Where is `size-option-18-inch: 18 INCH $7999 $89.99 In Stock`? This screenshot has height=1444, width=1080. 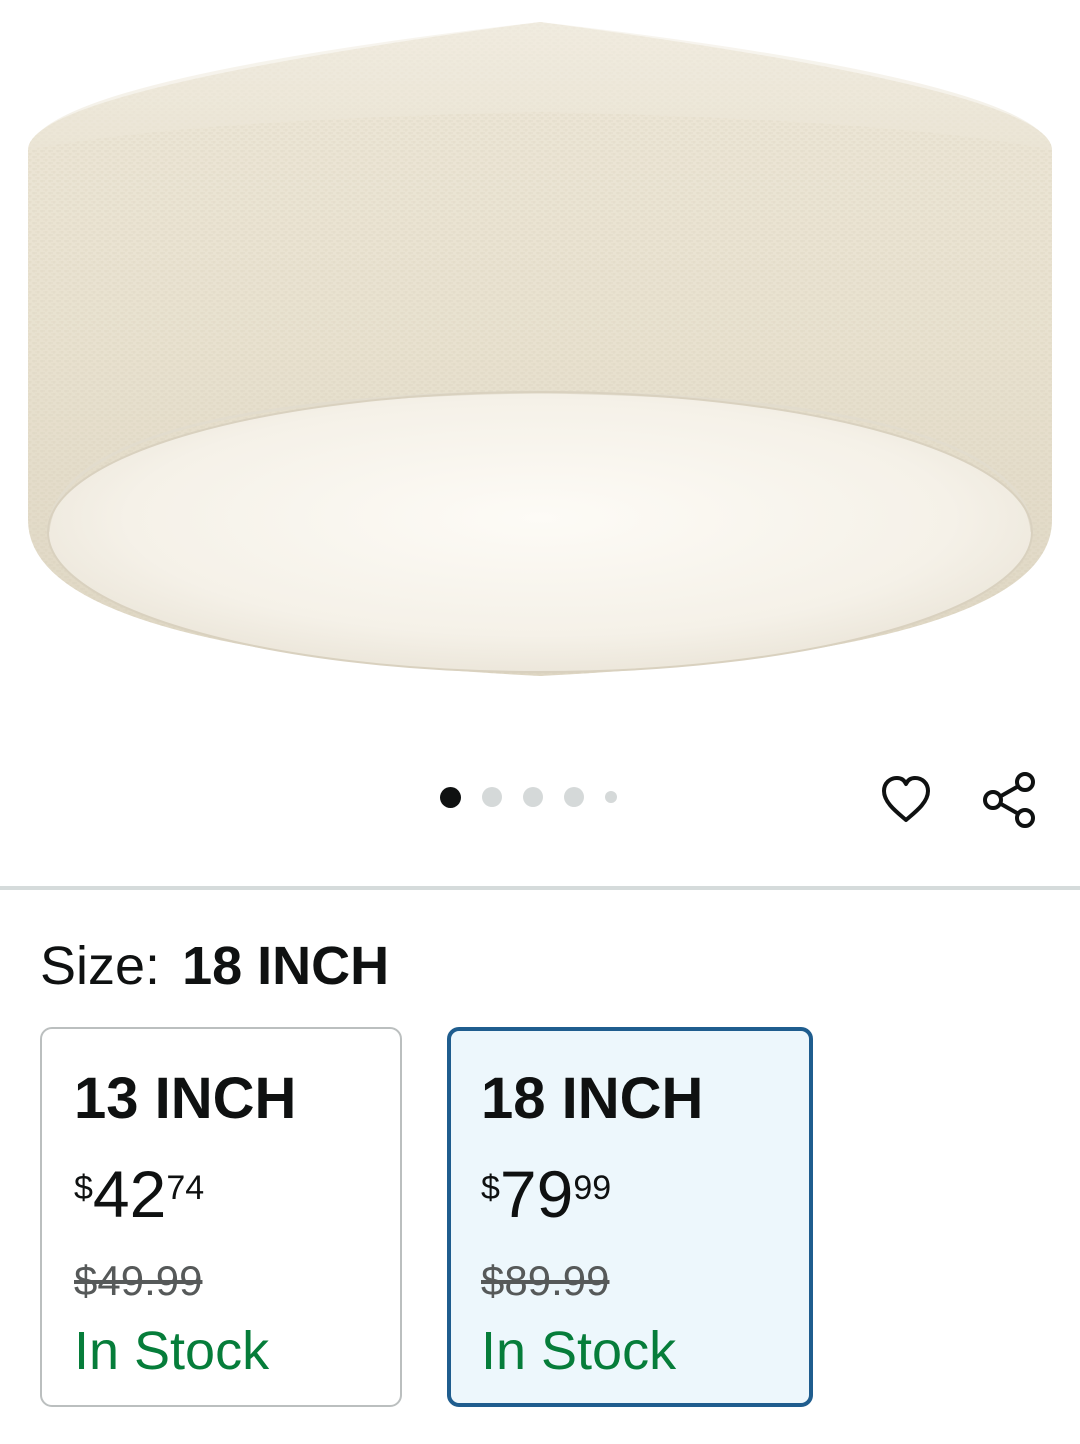 size-option-18-inch: 18 INCH $7999 $89.99 In Stock is located at coordinates (630, 1217).